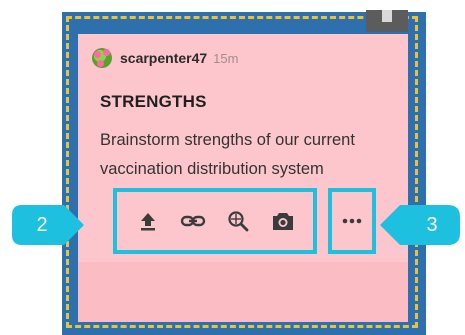 This screenshot has height=335, width=465. Describe the element at coordinates (148, 221) in the screenshot. I see `upload-icon` at that location.